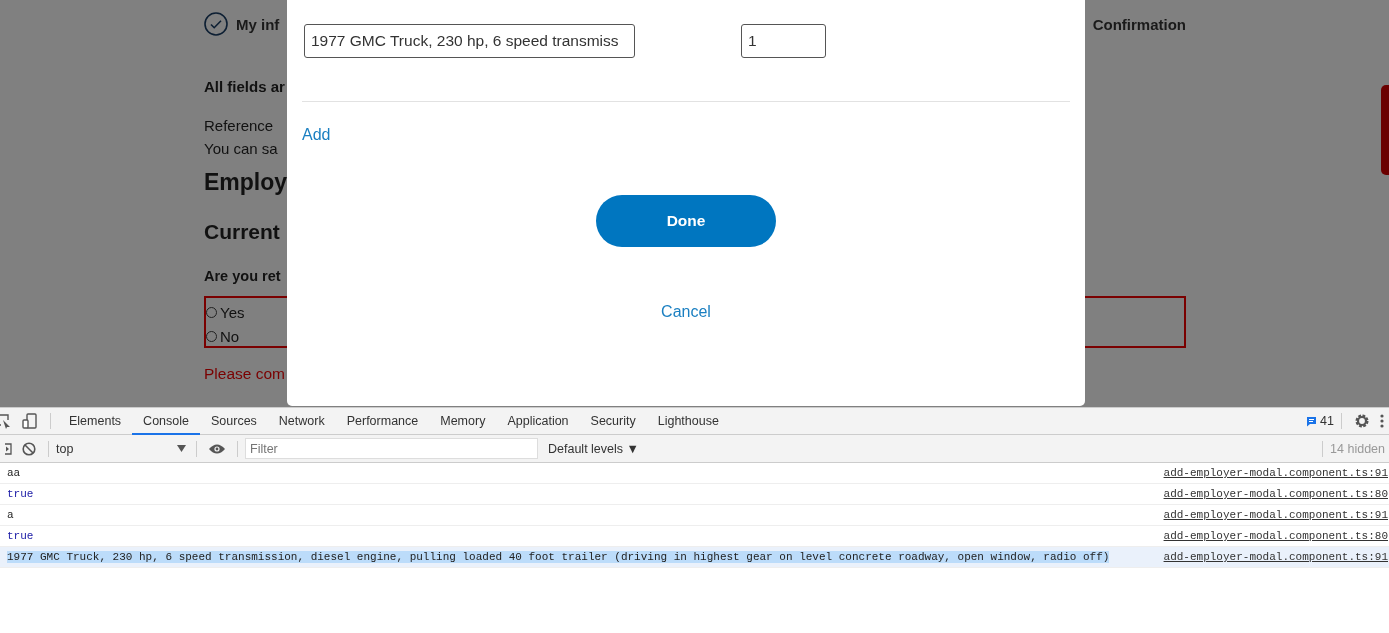  Describe the element at coordinates (694, 473) in the screenshot. I see `console-row: aa add-employer-modal.component.ts:91` at that location.